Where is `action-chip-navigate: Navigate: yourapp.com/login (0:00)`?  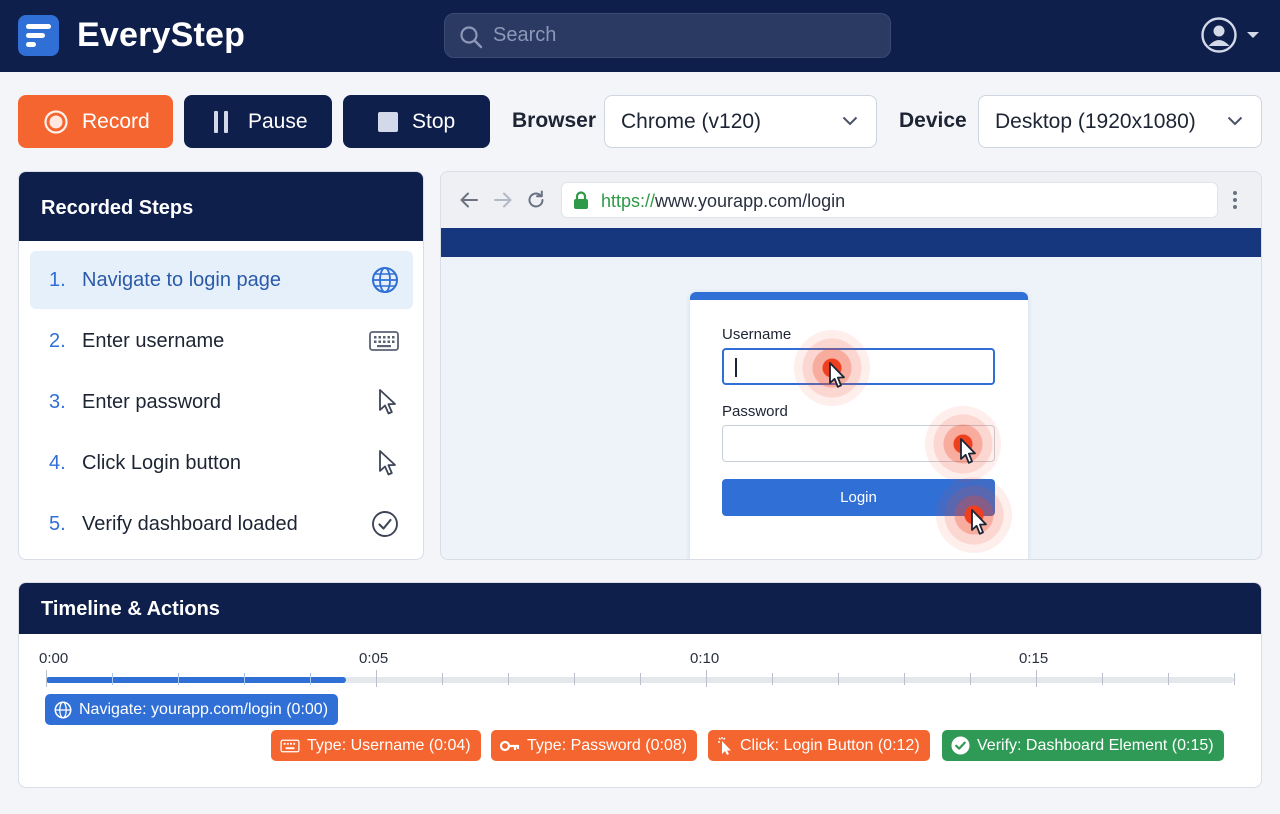 action-chip-navigate: Navigate: yourapp.com/login (0:00) is located at coordinates (192, 709).